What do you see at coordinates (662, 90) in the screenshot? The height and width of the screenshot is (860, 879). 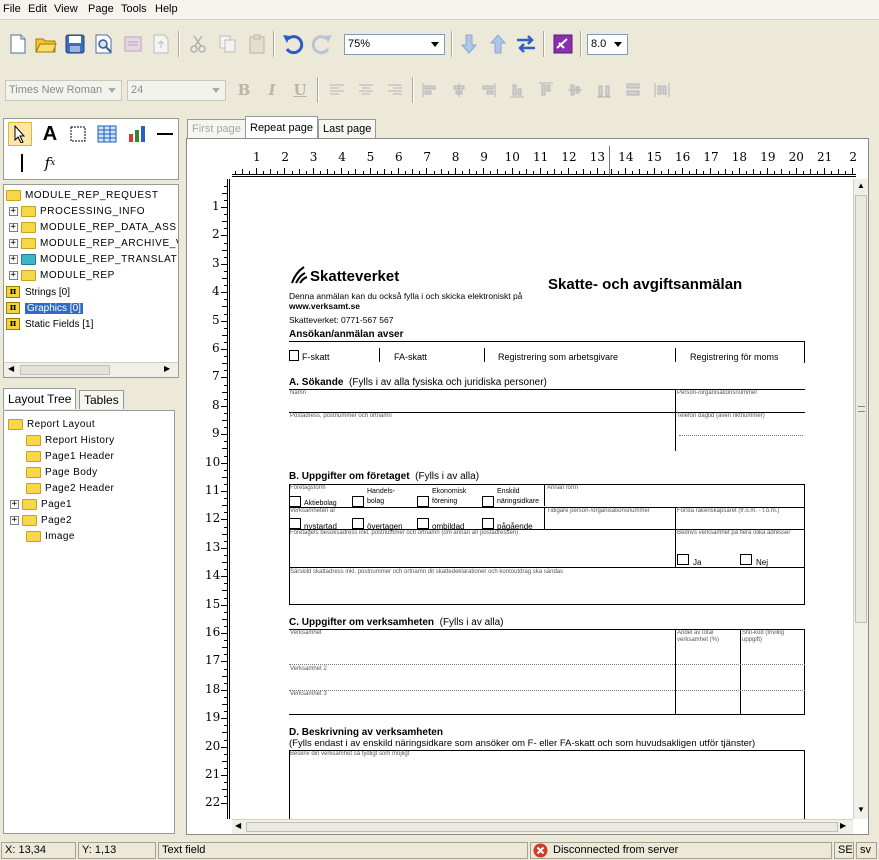 I see `distribute-icon` at bounding box center [662, 90].